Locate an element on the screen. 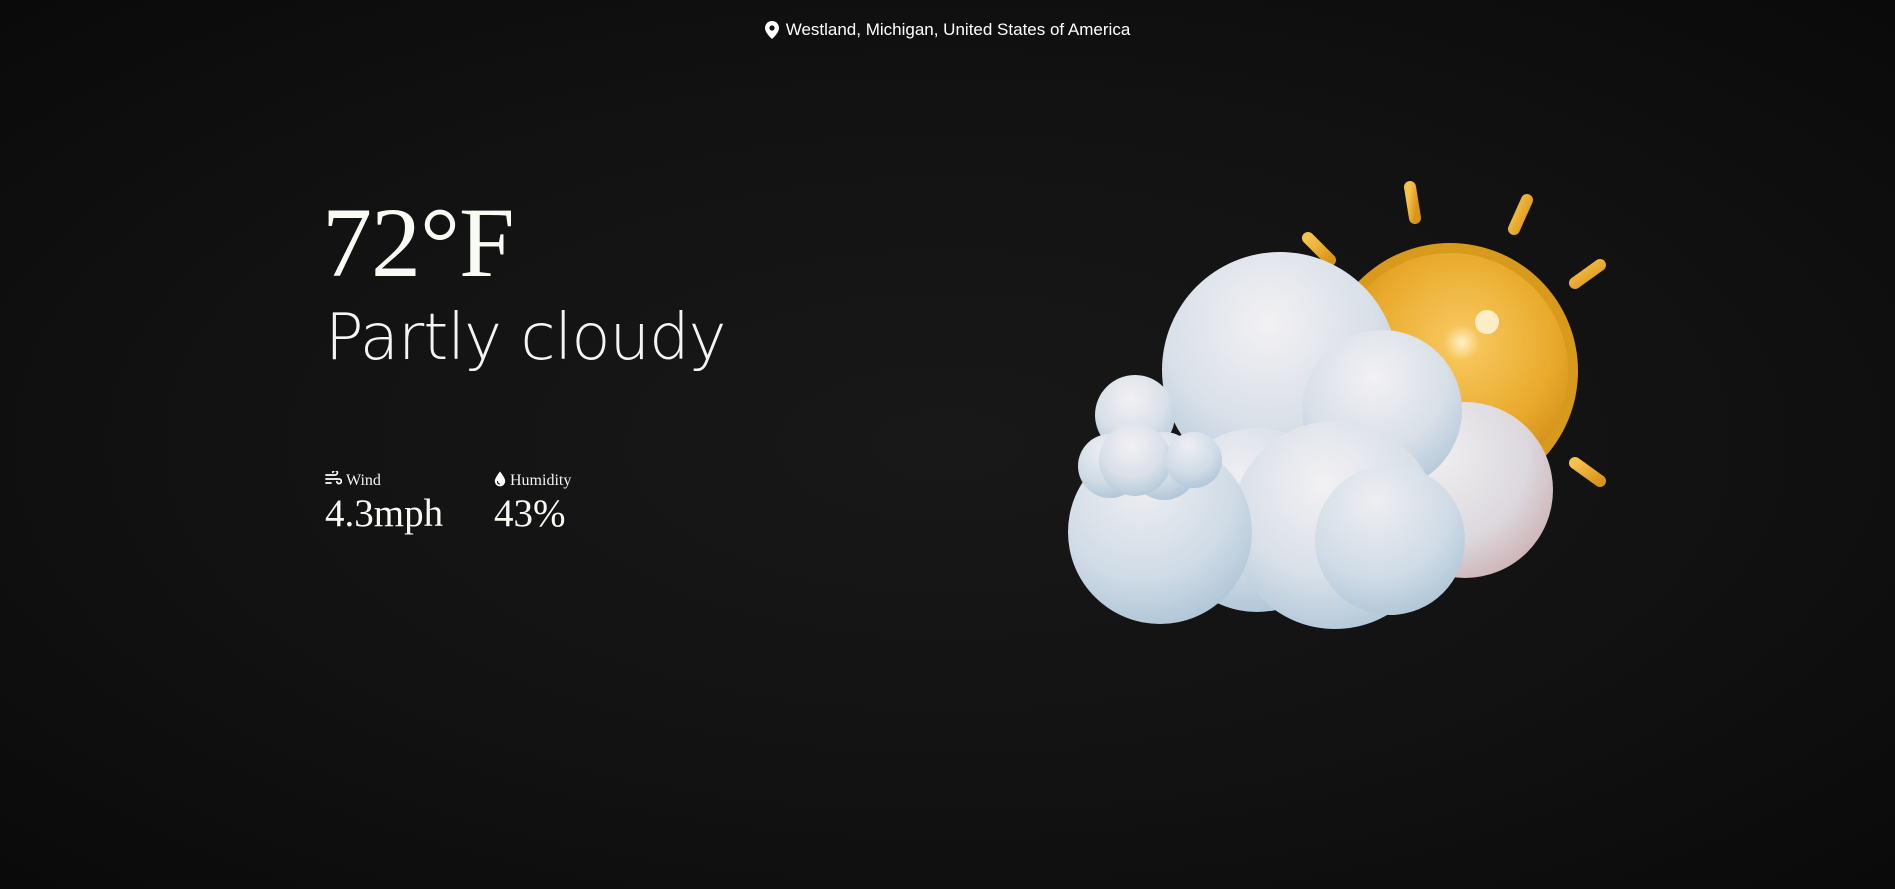  humidity-value: 43% is located at coordinates (530, 513).